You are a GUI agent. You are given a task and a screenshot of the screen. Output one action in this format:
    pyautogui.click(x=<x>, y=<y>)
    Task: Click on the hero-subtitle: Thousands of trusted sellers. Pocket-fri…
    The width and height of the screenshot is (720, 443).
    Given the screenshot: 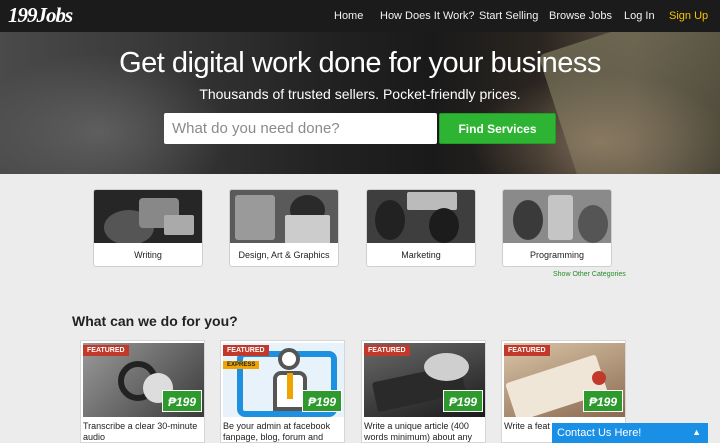 What is the action you would take?
    pyautogui.click(x=360, y=94)
    